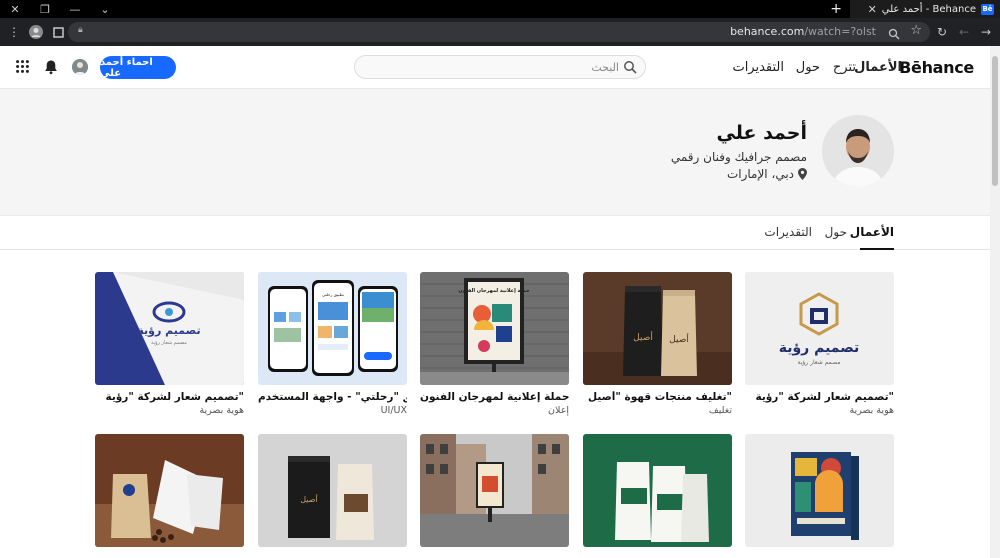 This screenshot has width=1000, height=558. Describe the element at coordinates (964, 32) in the screenshot. I see `forward-icon: ←` at that location.